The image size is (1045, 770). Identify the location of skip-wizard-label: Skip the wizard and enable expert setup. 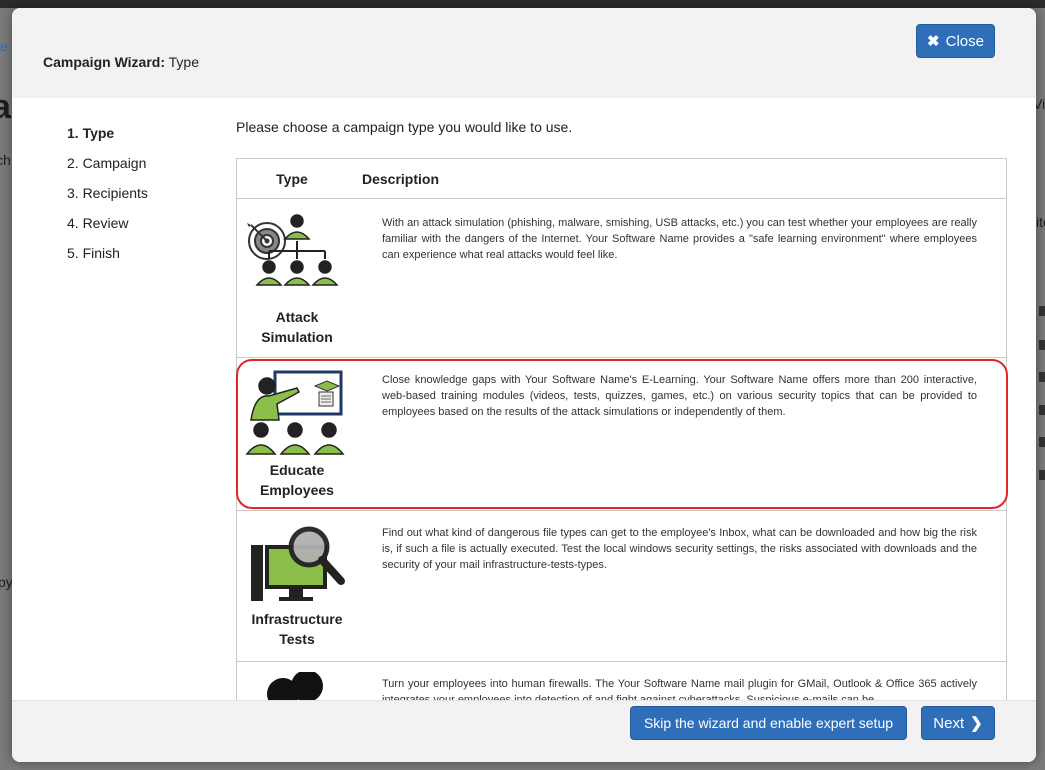
(768, 723).